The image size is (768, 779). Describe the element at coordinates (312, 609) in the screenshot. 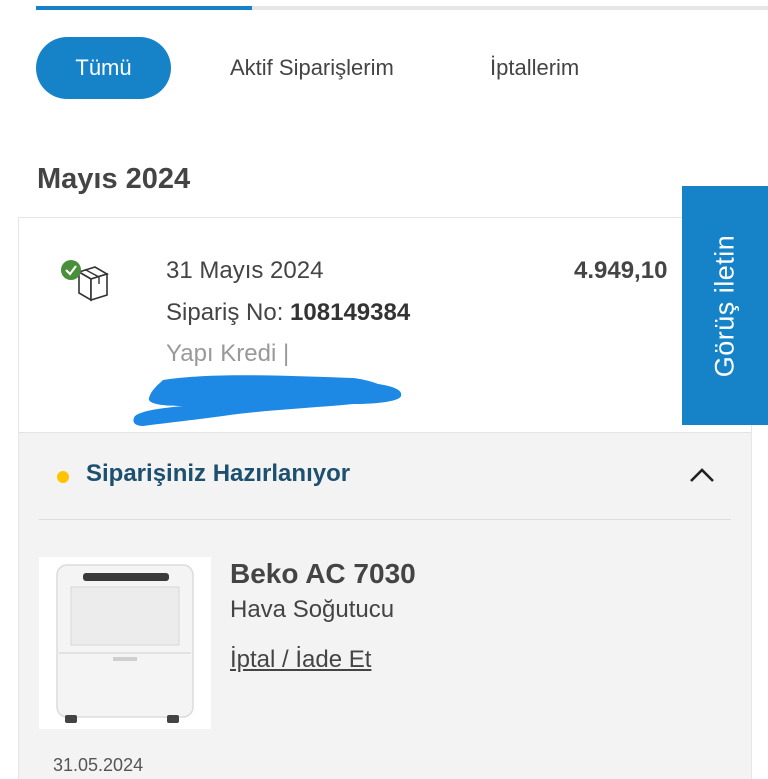

I see `product-category: Hava Soğutucu` at that location.